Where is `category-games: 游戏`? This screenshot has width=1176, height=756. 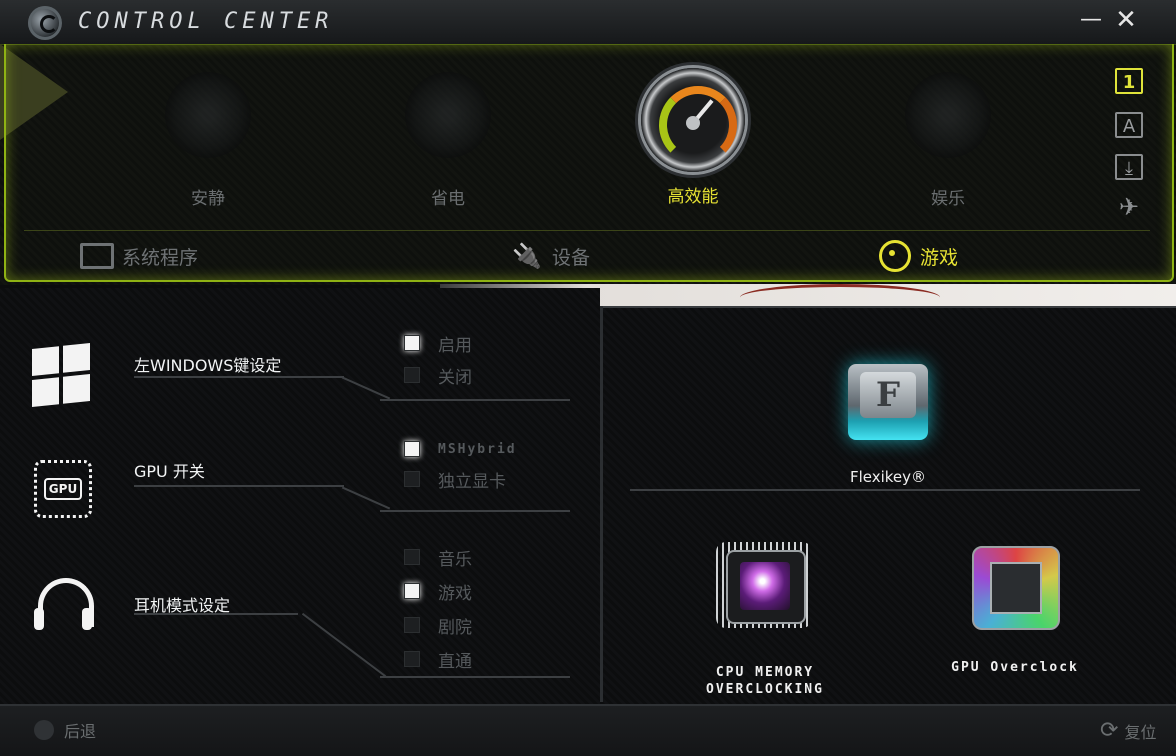 category-games: 游戏 is located at coordinates (918, 256).